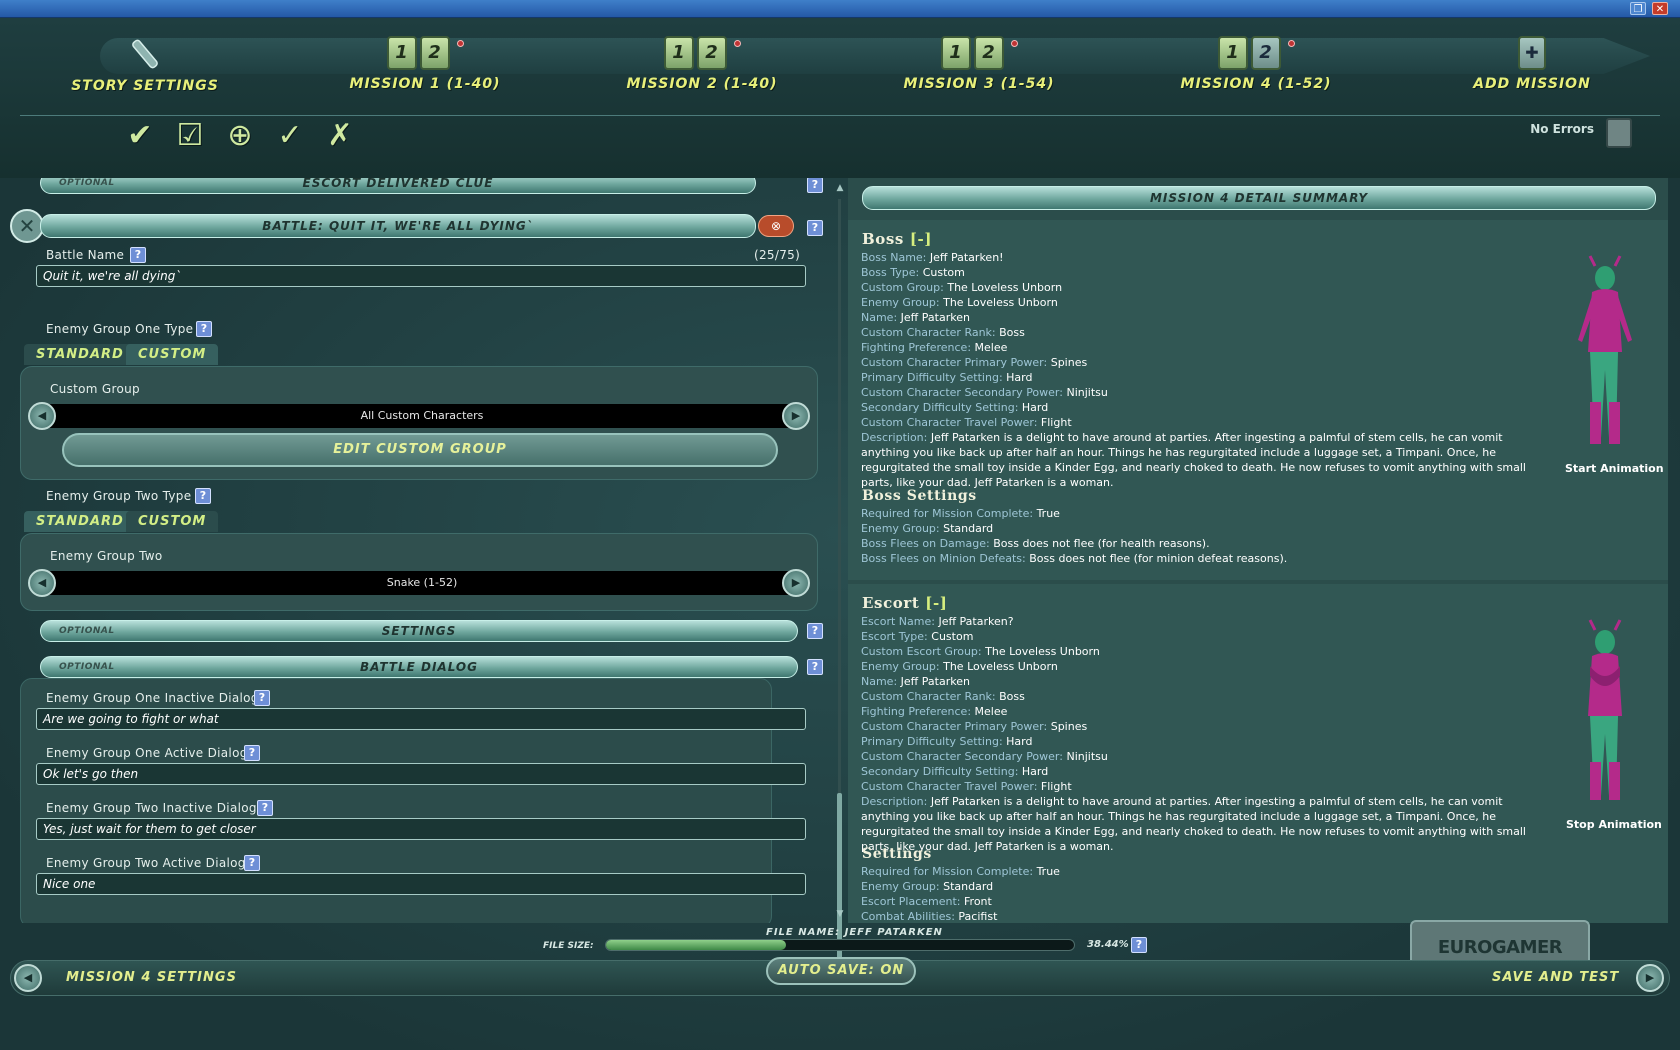 The image size is (1680, 1050). What do you see at coordinates (145, 54) in the screenshot?
I see `pencil-icon` at bounding box center [145, 54].